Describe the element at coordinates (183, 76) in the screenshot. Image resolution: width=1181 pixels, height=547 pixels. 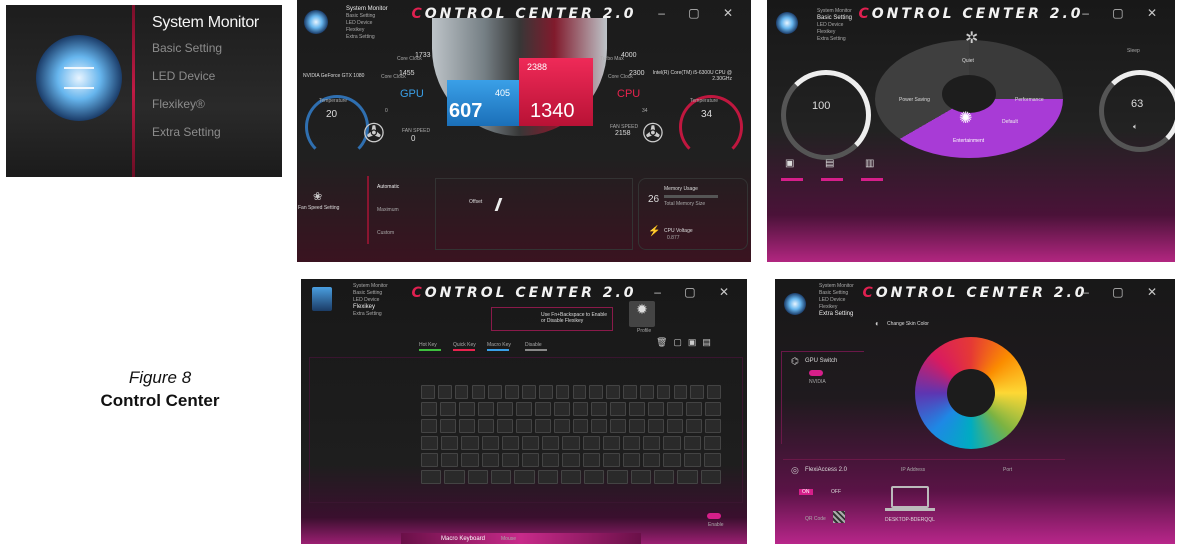
I see `menu-item-led-device: LED Device` at that location.